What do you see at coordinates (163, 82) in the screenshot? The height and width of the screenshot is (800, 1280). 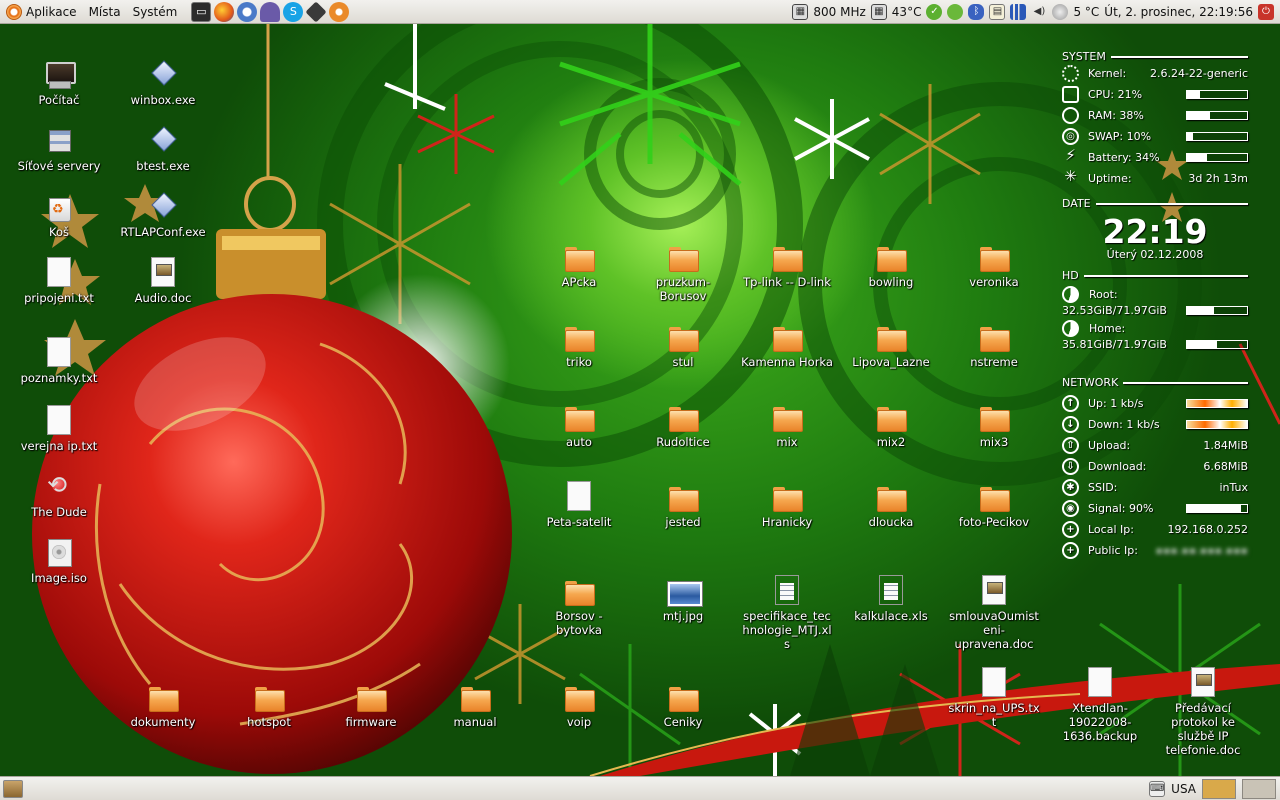 I see `desktop-icon-winbox: winbox.exe` at bounding box center [163, 82].